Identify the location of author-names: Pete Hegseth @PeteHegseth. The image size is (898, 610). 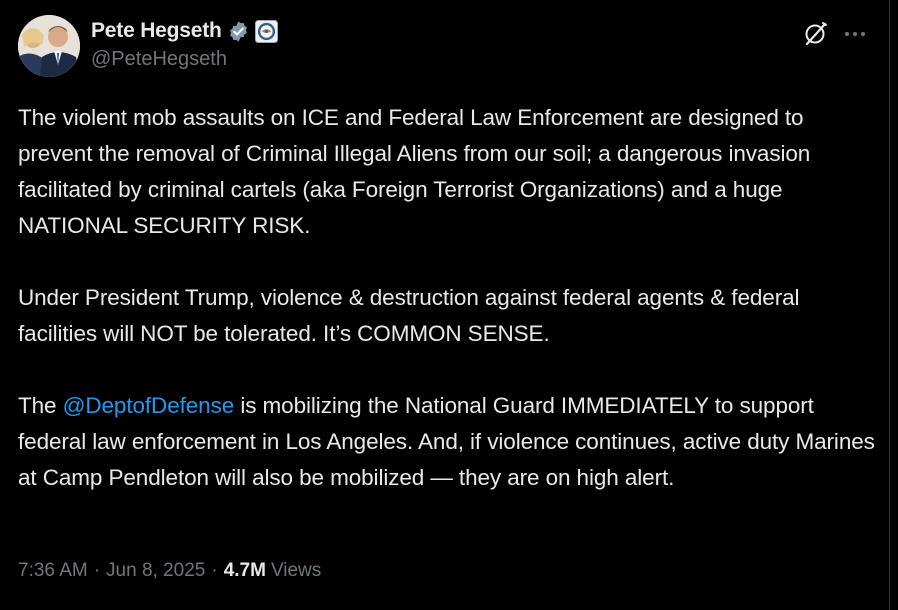
(184, 43).